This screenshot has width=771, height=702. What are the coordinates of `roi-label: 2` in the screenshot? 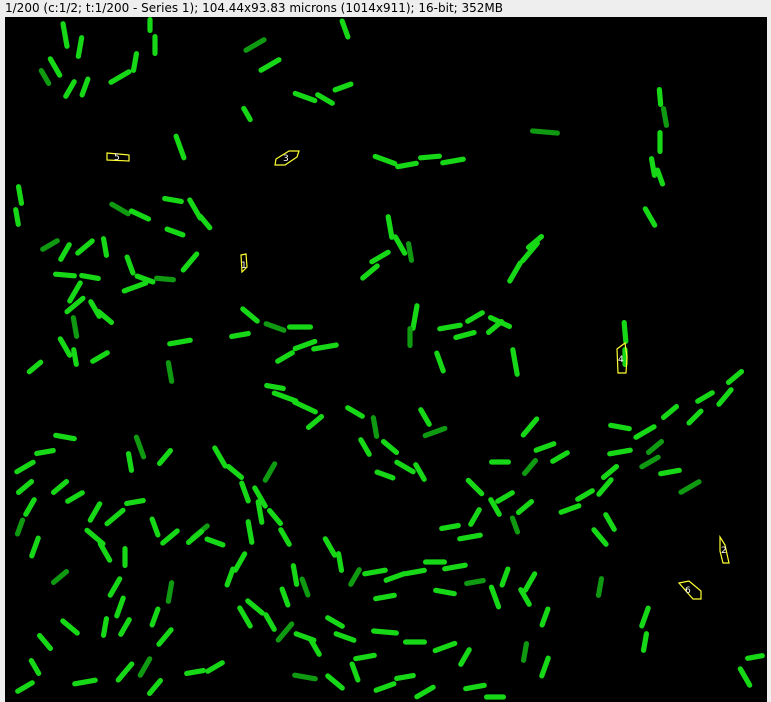 It's located at (724, 551).